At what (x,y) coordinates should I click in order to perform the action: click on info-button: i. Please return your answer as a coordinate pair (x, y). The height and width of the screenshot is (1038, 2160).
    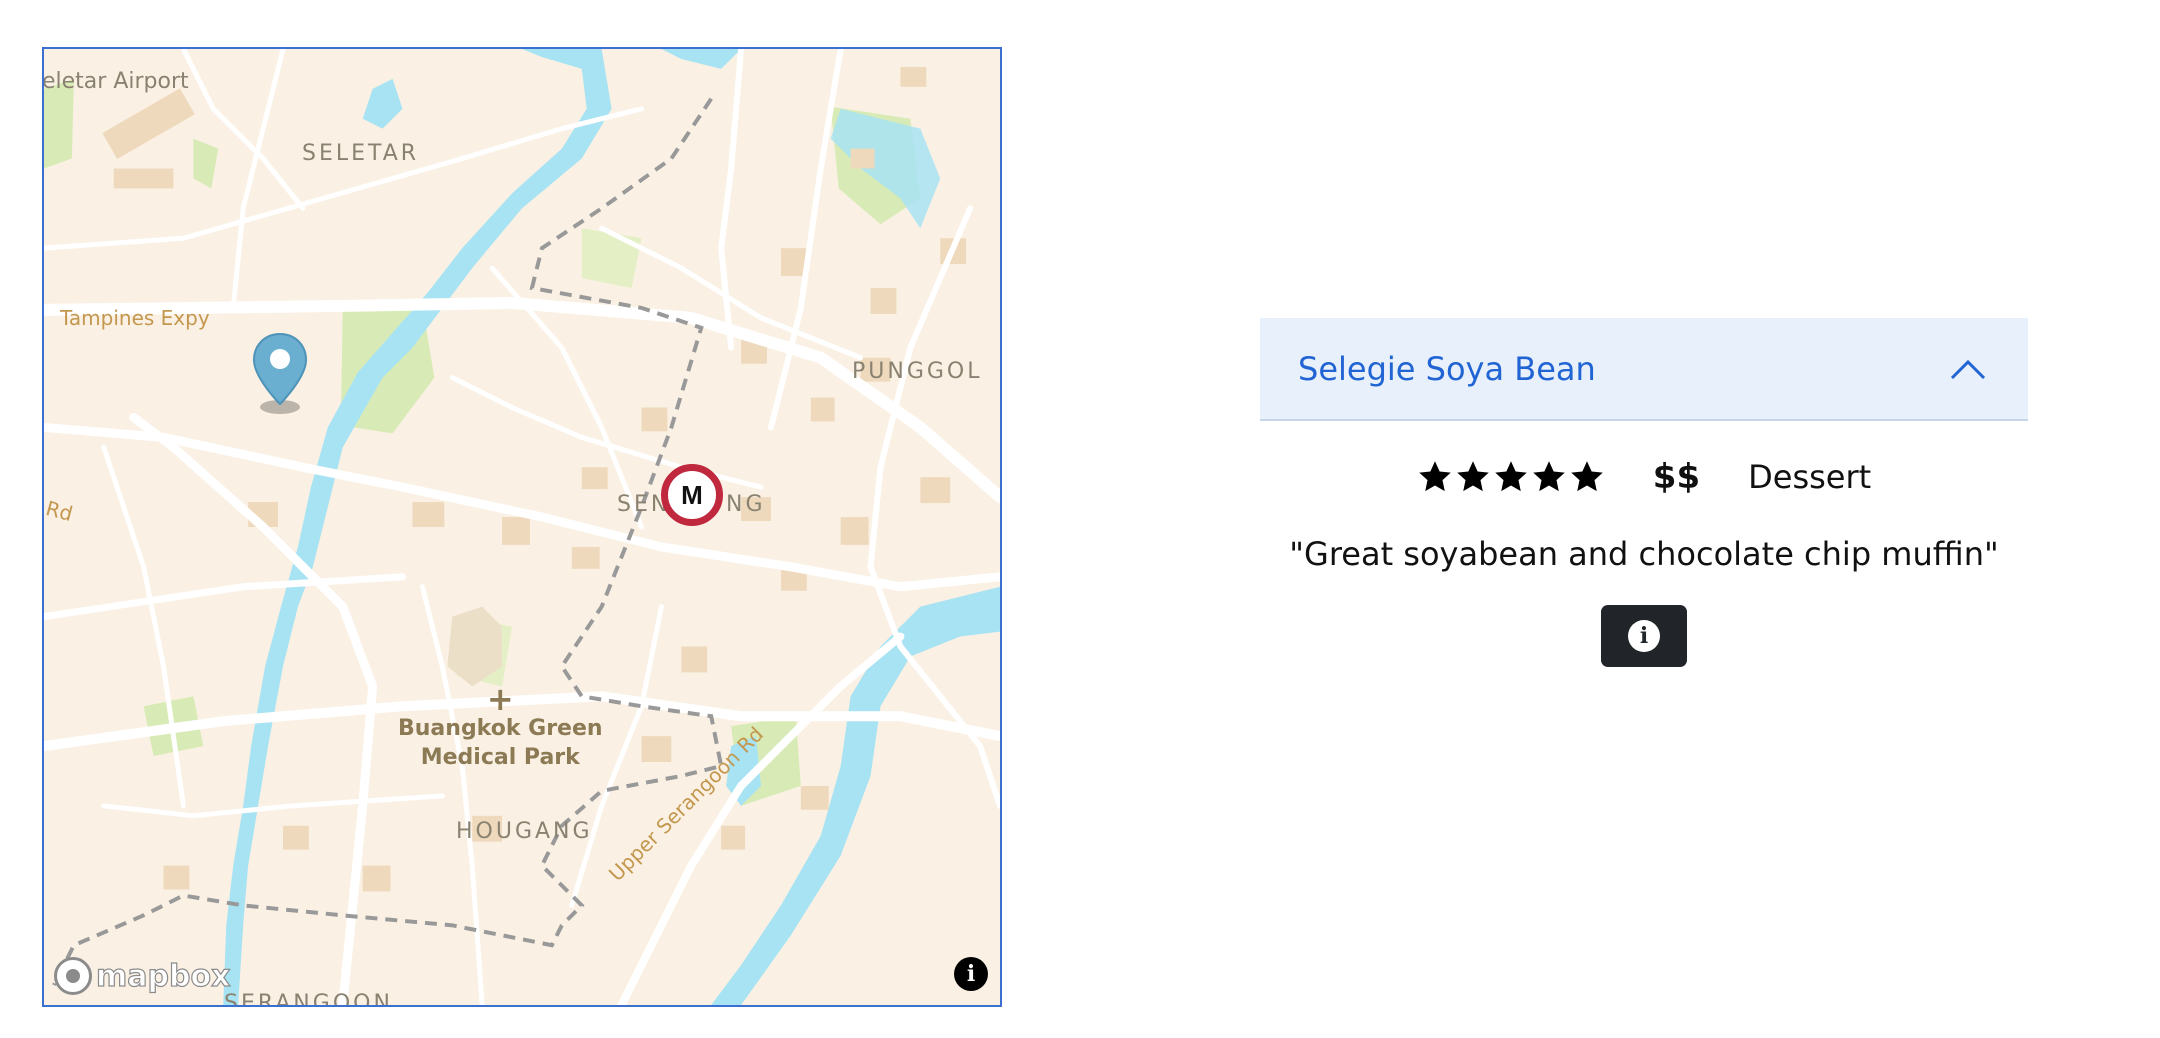
    Looking at the image, I should click on (1644, 636).